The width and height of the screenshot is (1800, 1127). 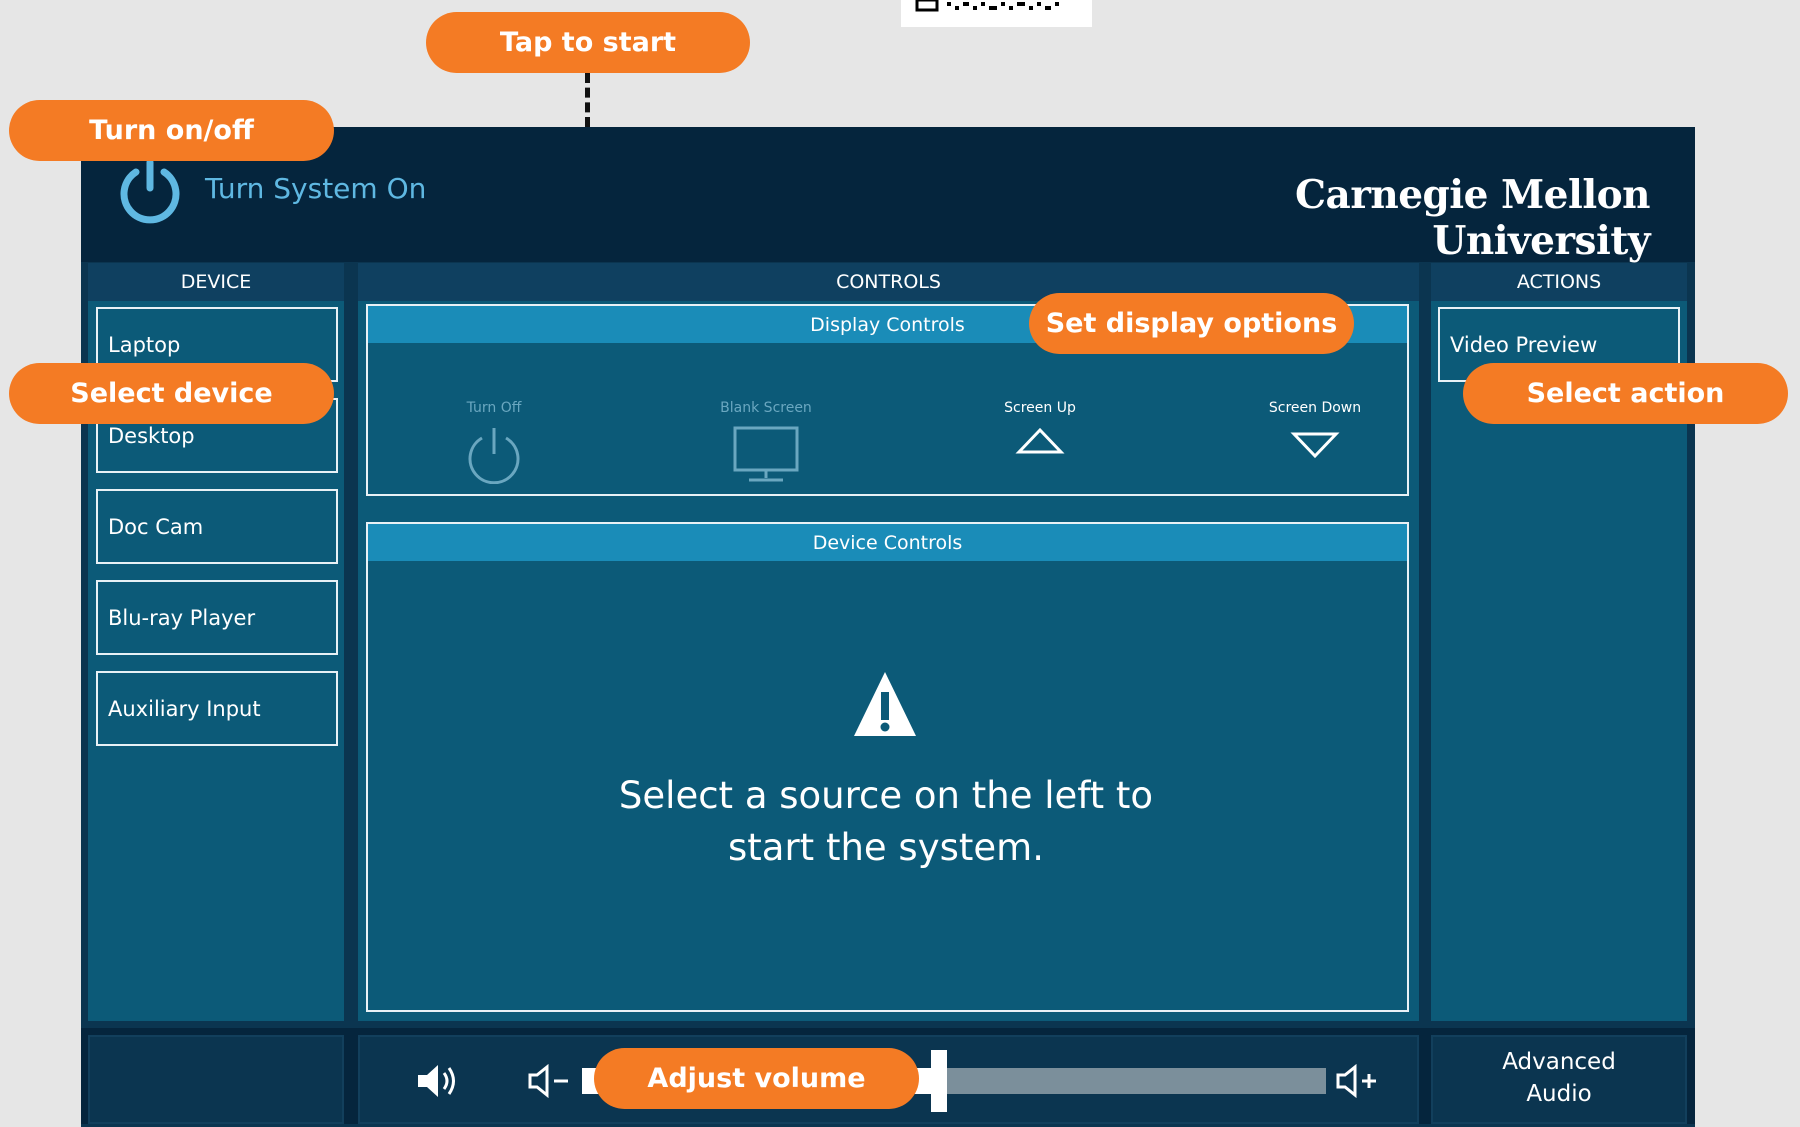 What do you see at coordinates (216, 1079) in the screenshot?
I see `bottom-left-panel` at bounding box center [216, 1079].